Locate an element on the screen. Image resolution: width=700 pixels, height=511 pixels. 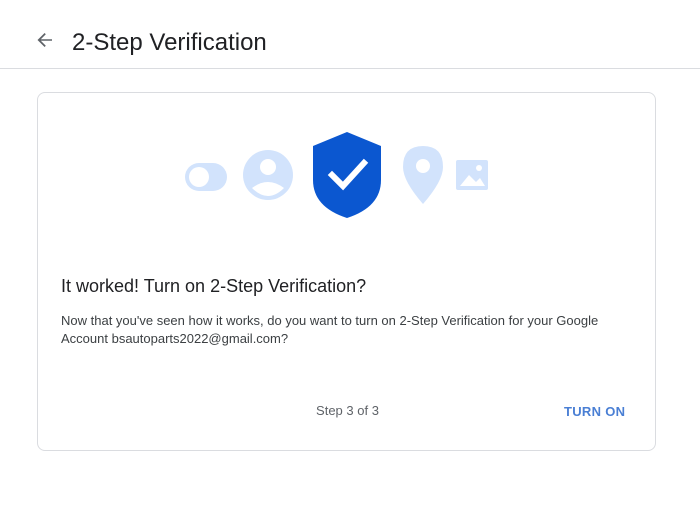
page-title: 2-Step Verification is located at coordinates (169, 42).